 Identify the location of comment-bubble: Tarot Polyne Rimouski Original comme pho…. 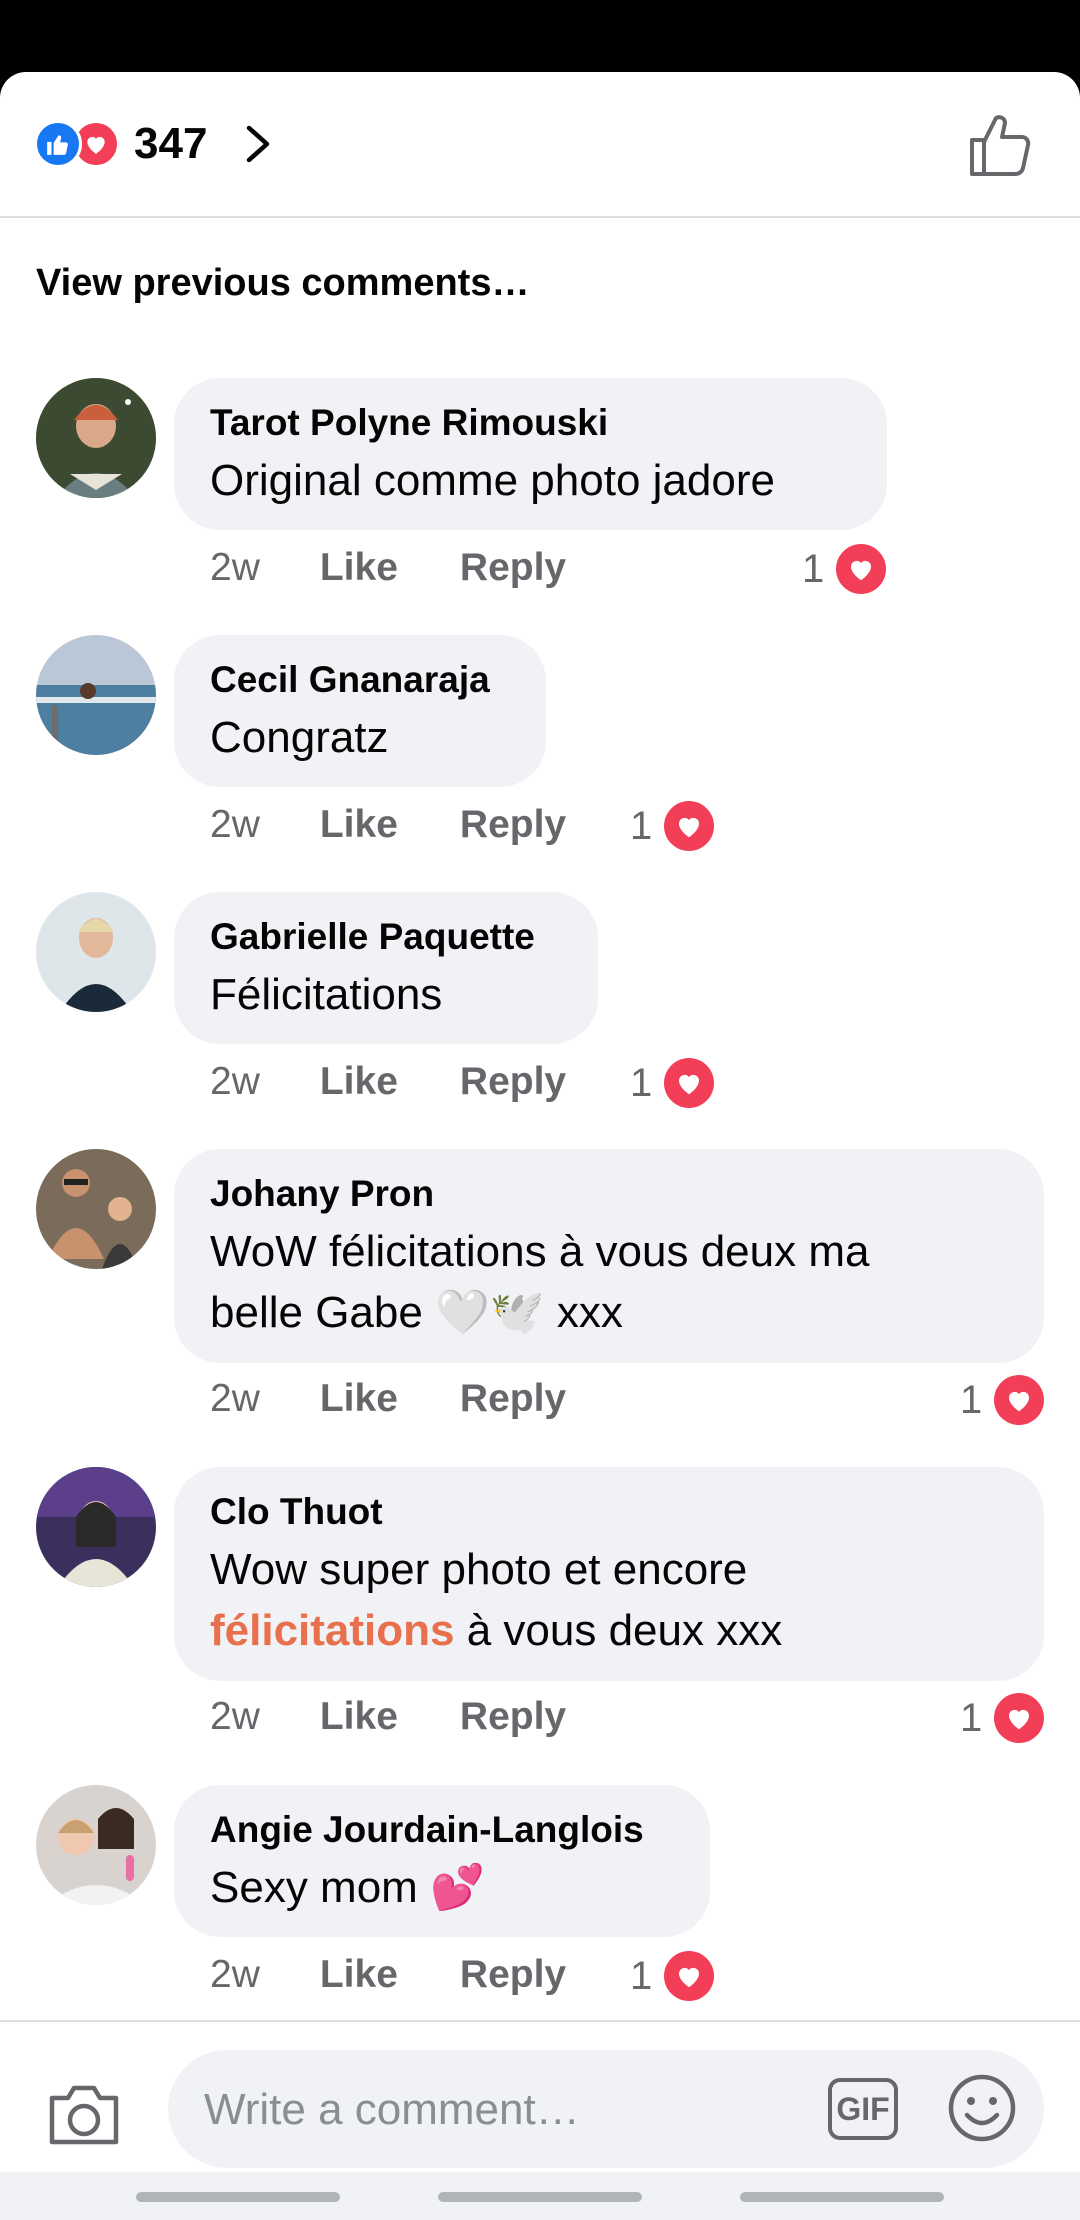
(530, 454).